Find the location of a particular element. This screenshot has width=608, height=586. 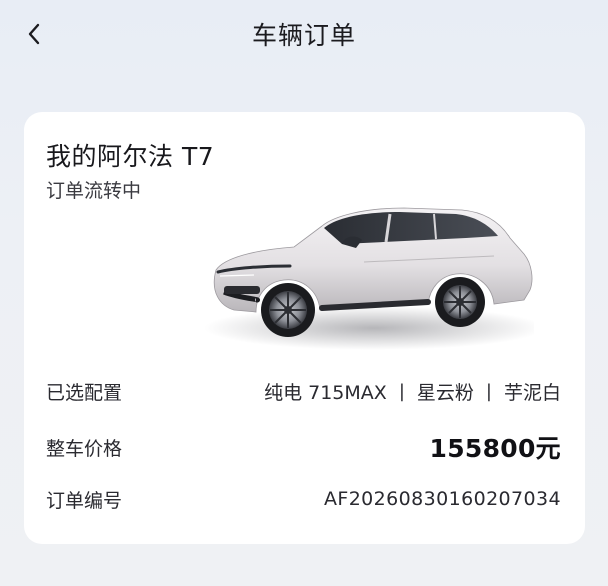

config-item-version: 纯电 715MAX is located at coordinates (325, 392).